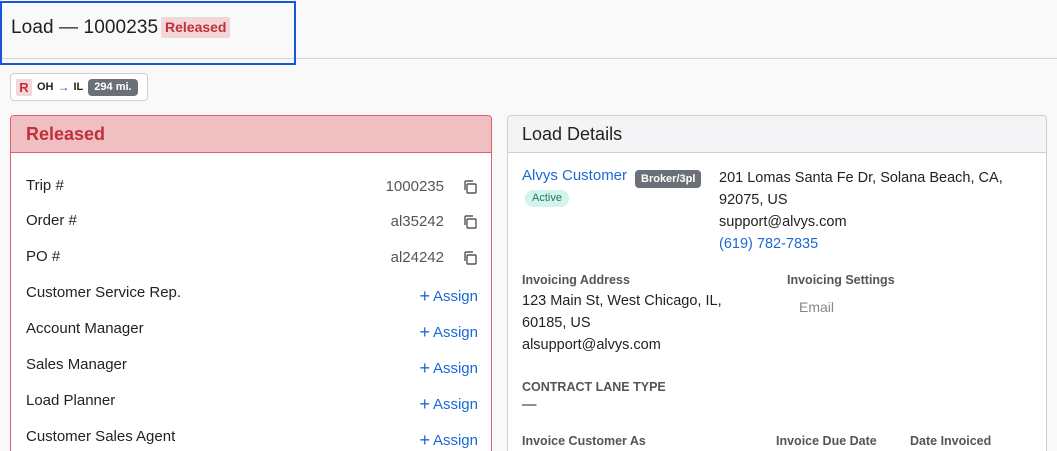 Image resolution: width=1057 pixels, height=451 pixels. Describe the element at coordinates (529, 405) in the screenshot. I see `contract-lane-type-value: —` at that location.